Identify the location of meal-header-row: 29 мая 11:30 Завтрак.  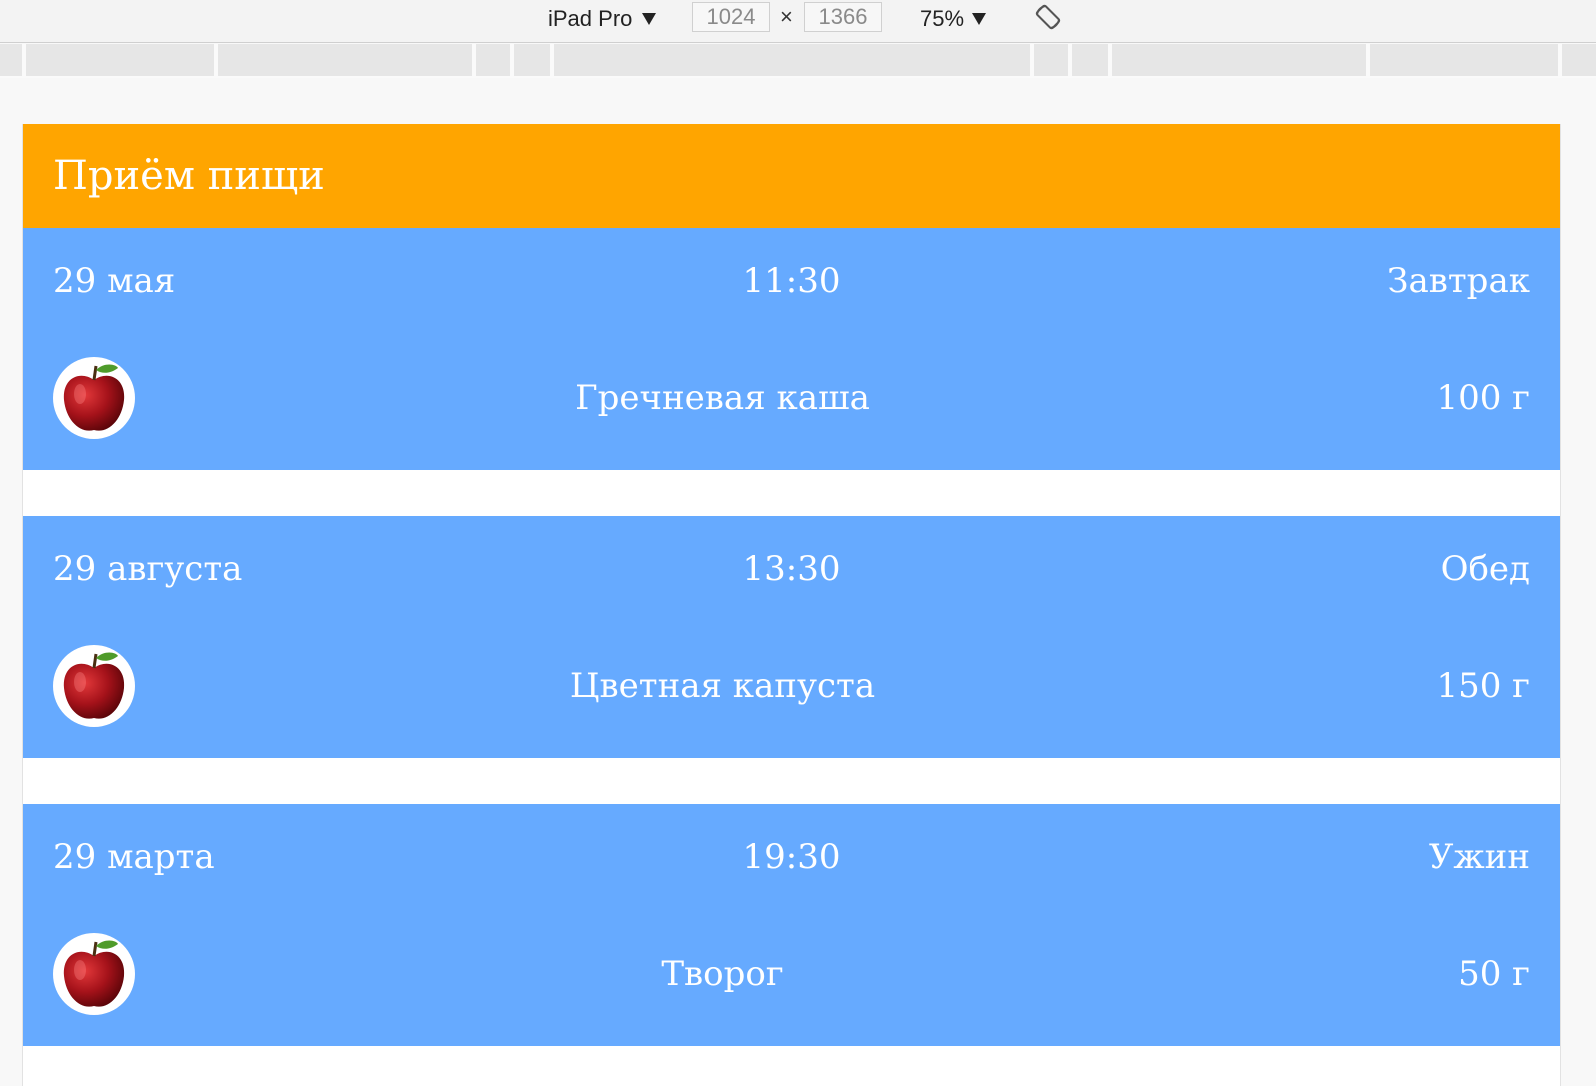
(791, 281).